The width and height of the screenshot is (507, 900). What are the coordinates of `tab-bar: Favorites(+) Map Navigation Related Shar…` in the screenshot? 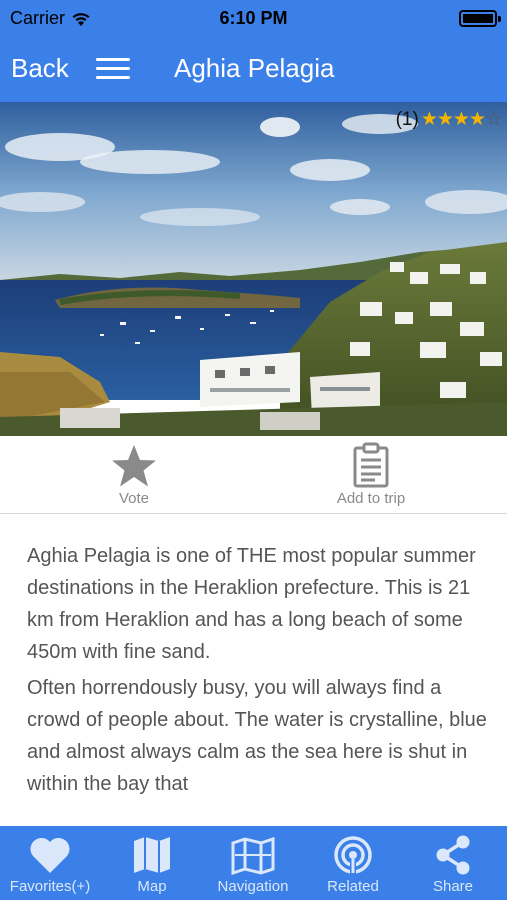 It's located at (253, 863).